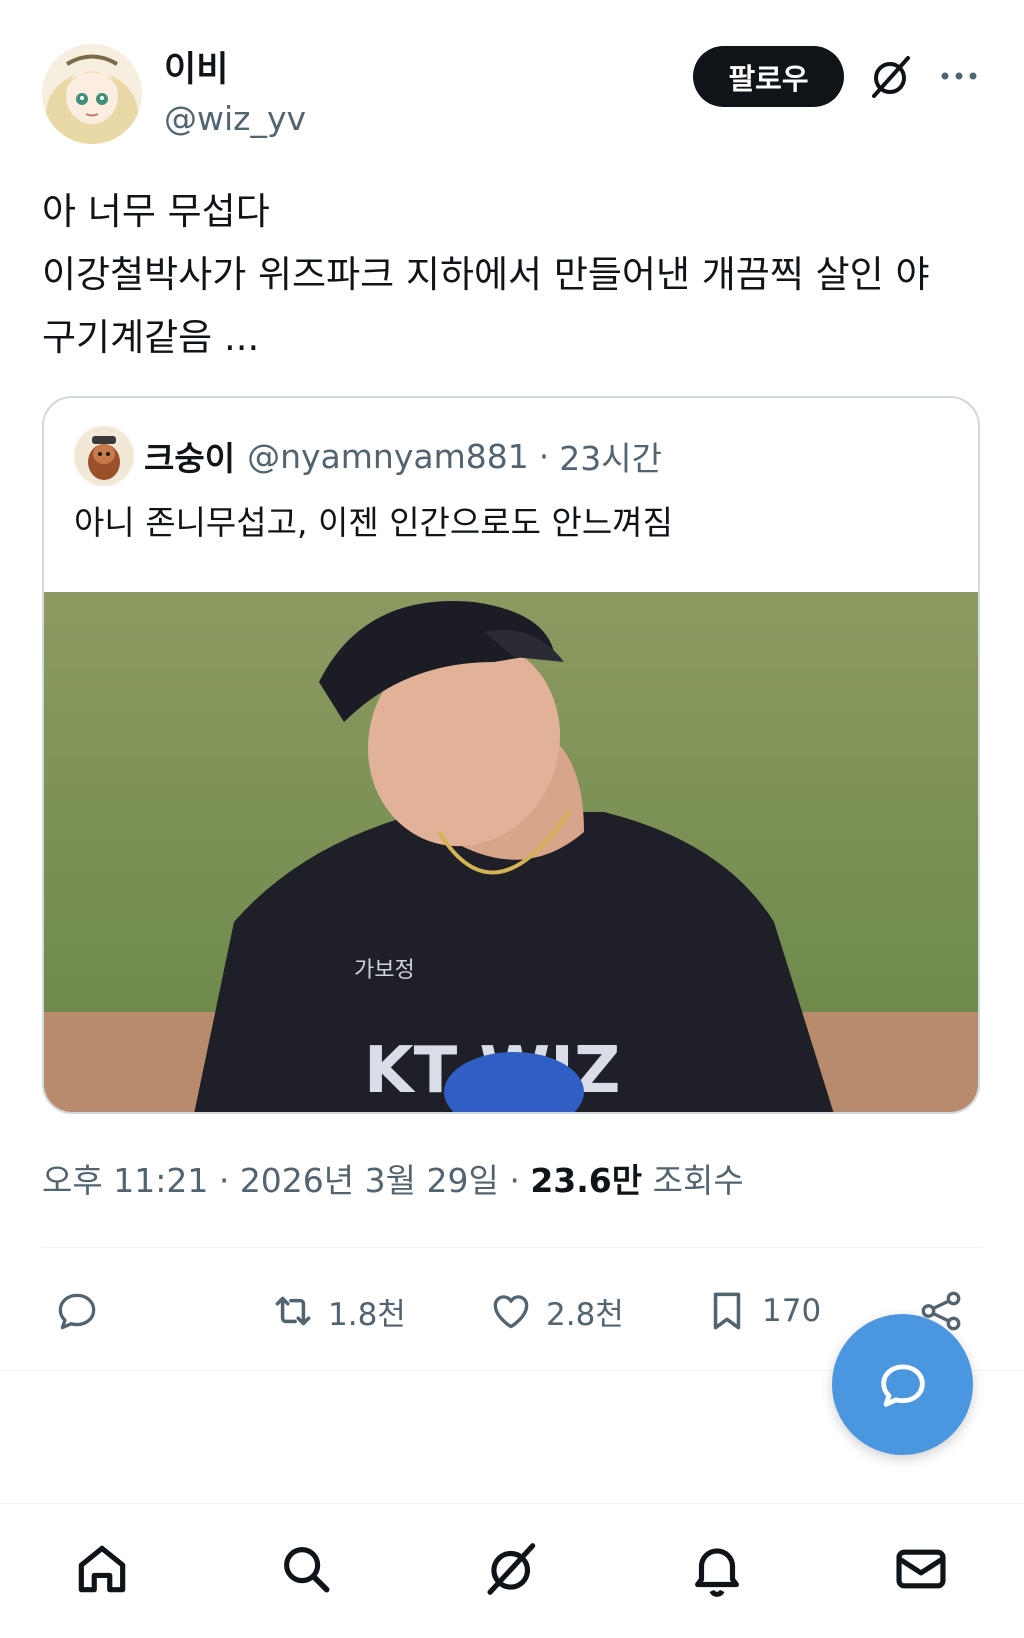 This screenshot has width=1024, height=1638. I want to click on divider, so click(512, 1247).